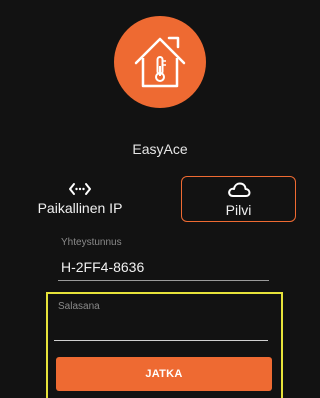  Describe the element at coordinates (238, 210) in the screenshot. I see `mode-cloud-label: Pilvi` at that location.